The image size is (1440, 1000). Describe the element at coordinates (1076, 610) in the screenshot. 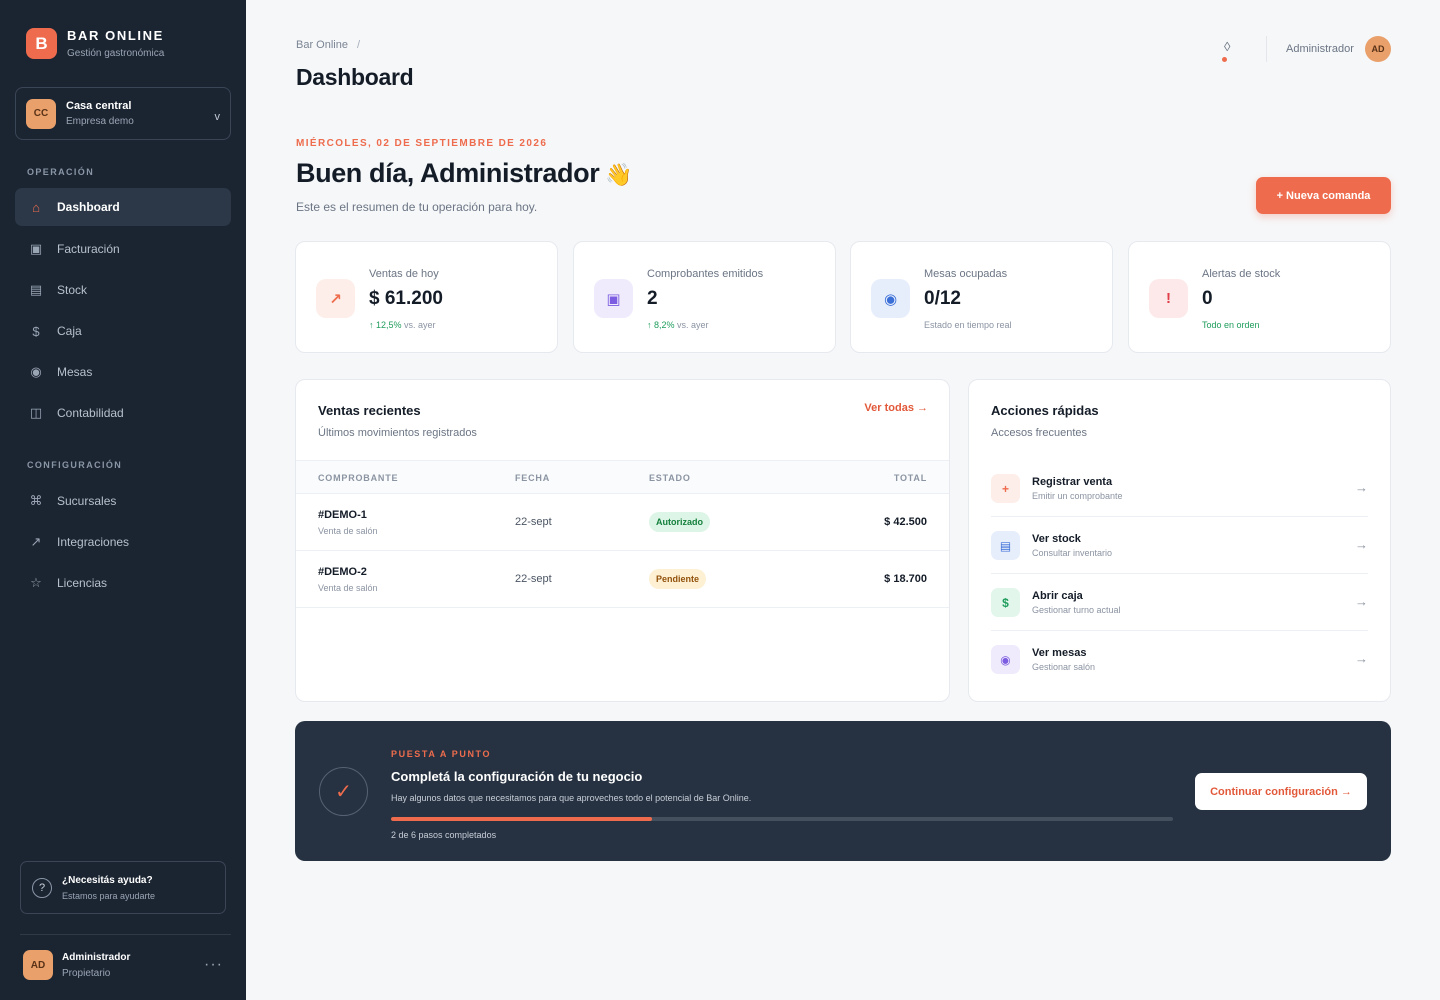

I see `quick-action-subtitle: Gestionar turno actual` at that location.